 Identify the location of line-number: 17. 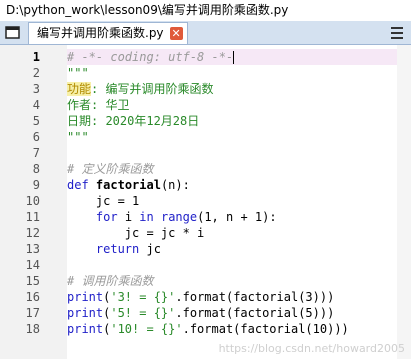
(32, 313).